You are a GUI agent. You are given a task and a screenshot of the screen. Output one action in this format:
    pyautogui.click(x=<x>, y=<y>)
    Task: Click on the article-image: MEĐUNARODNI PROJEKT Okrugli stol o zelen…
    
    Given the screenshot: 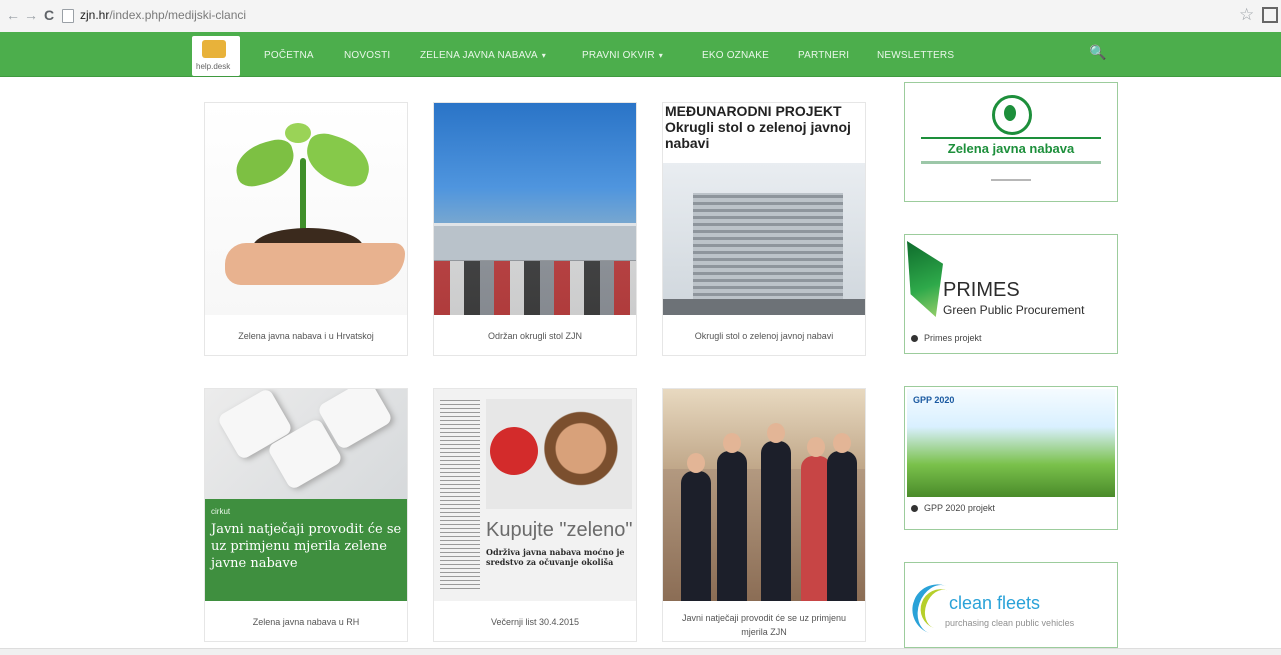 What is the action you would take?
    pyautogui.click(x=764, y=209)
    